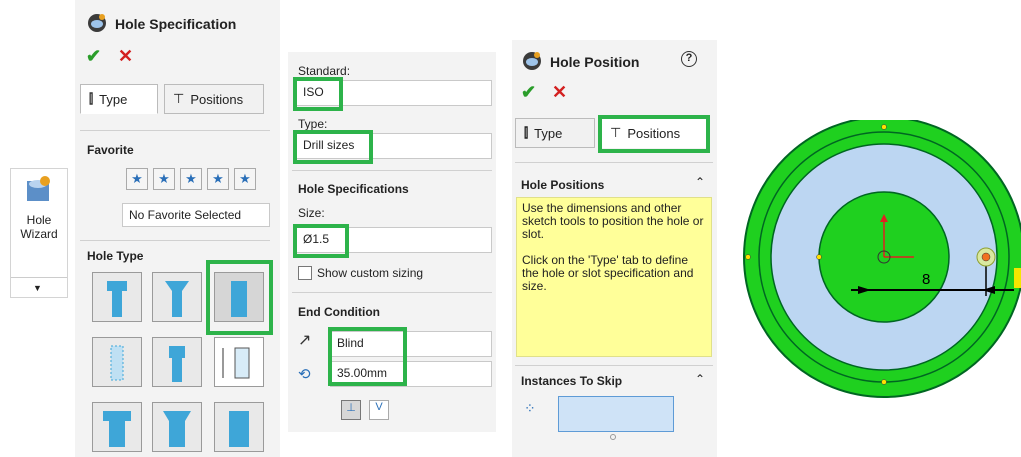  I want to click on hole-type-heading: Hole Type, so click(115, 256).